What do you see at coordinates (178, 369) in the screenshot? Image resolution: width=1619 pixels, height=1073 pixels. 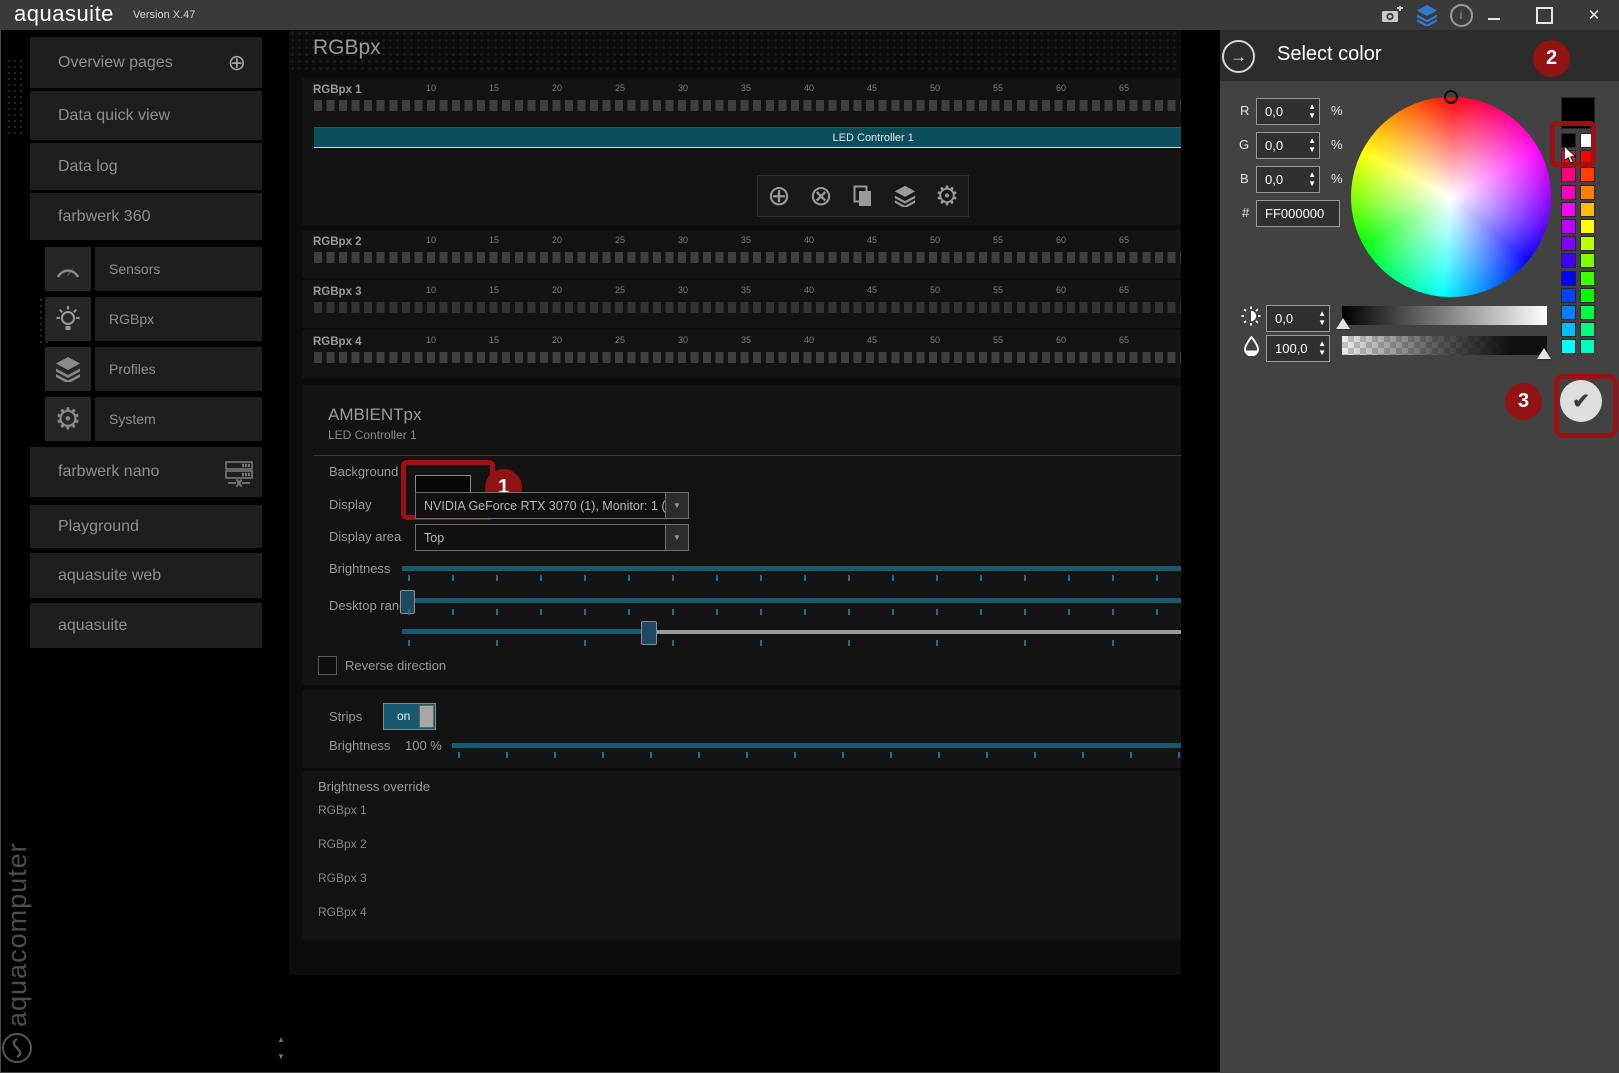 I see `sidebar-item-profiles: Profiles` at bounding box center [178, 369].